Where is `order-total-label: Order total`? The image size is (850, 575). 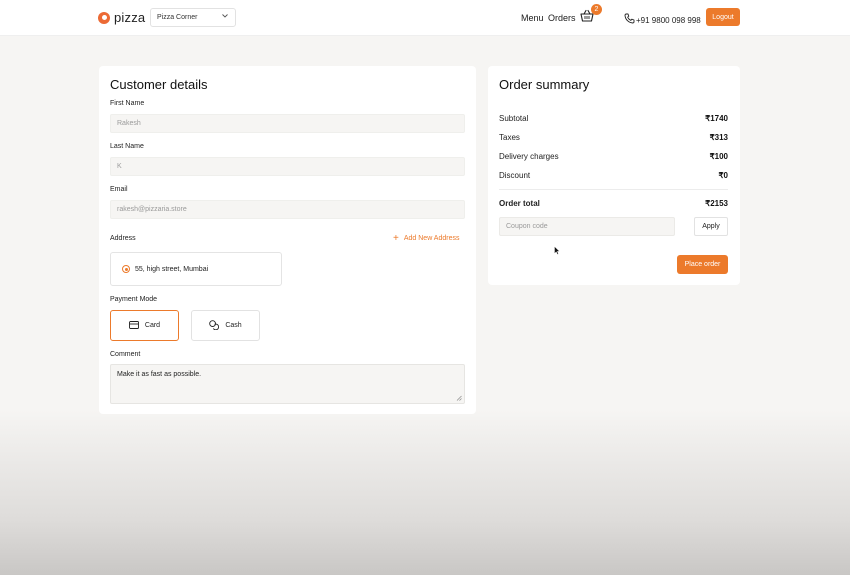 order-total-label: Order total is located at coordinates (519, 203).